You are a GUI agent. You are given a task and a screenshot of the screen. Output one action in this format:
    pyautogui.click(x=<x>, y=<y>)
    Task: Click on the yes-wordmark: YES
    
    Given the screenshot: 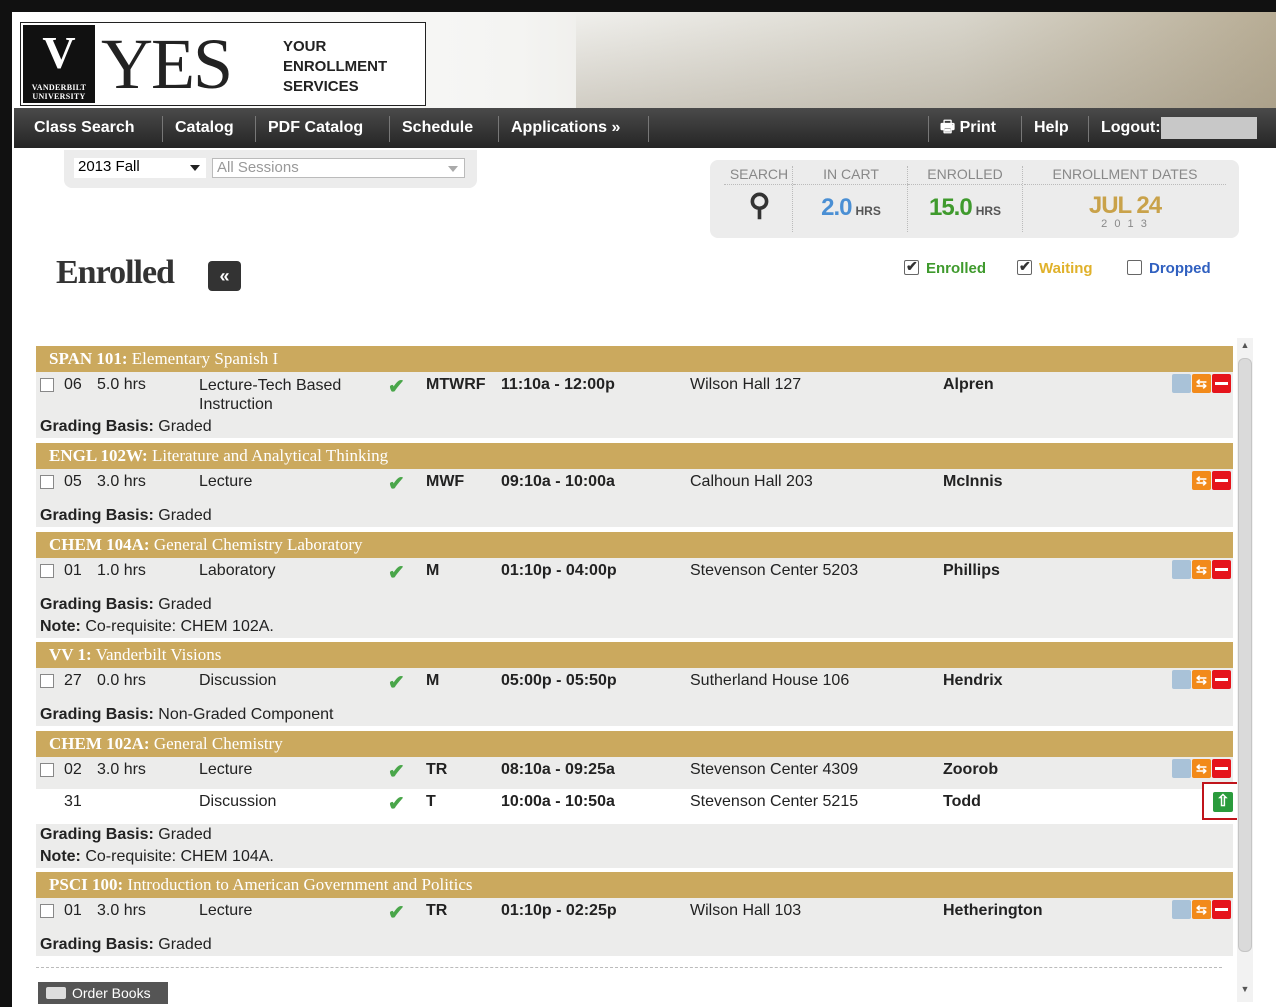 What is the action you would take?
    pyautogui.click(x=167, y=64)
    